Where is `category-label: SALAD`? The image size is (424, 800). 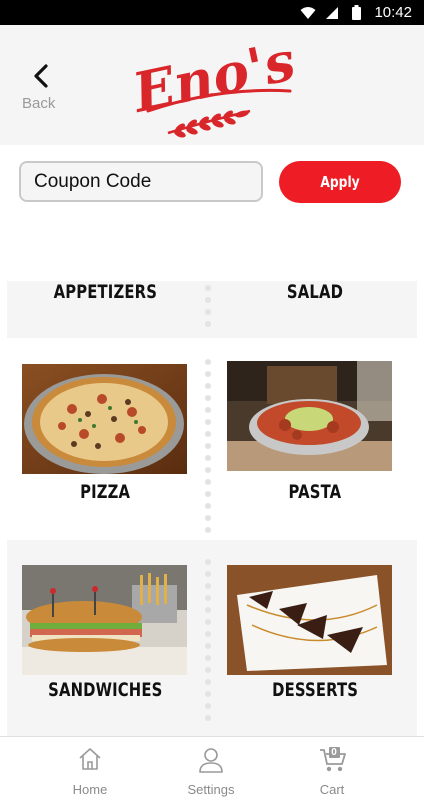
category-label: SALAD is located at coordinates (315, 292).